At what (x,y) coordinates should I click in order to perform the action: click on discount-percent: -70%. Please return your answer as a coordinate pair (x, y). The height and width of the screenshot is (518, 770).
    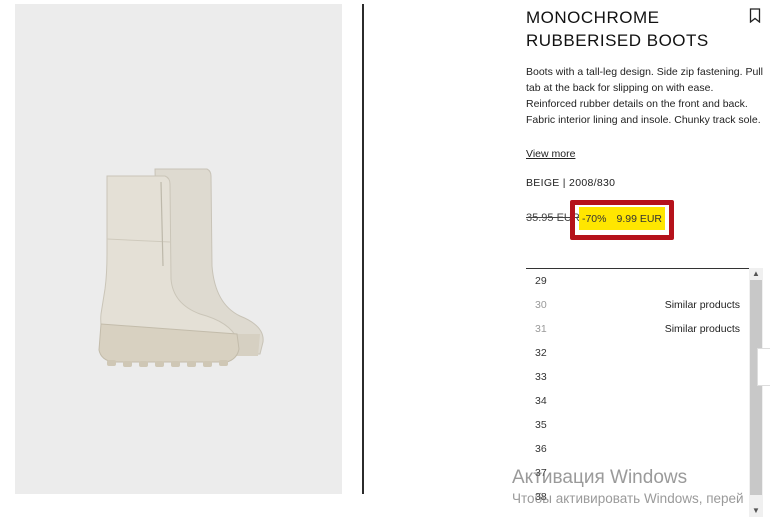
    Looking at the image, I should click on (594, 218).